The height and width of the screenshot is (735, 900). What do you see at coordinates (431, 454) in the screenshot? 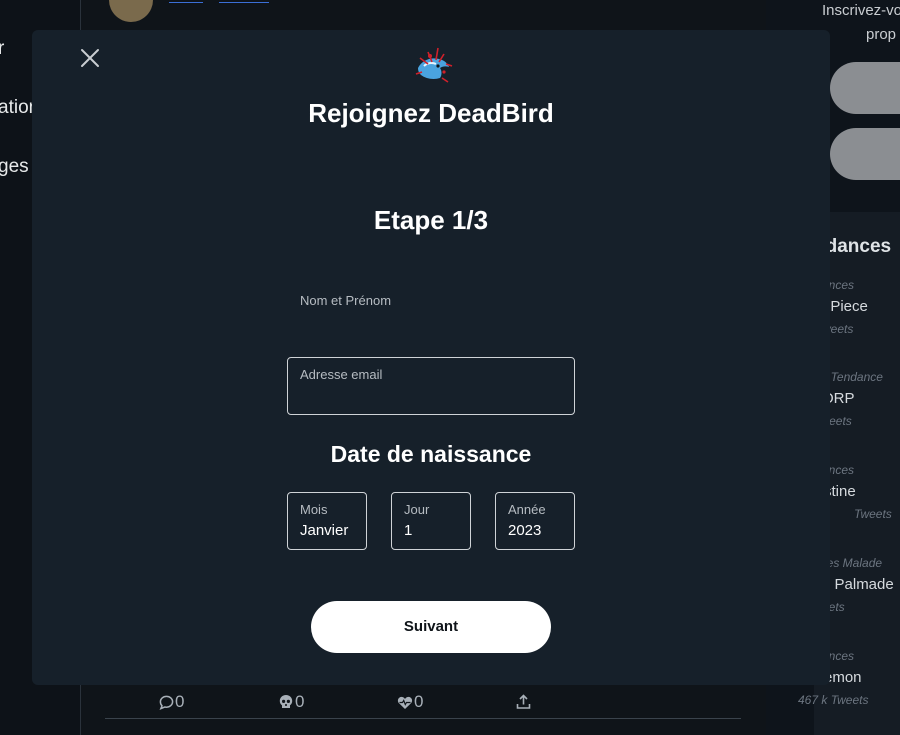
I see `birthdate-title: Date de naissance` at bounding box center [431, 454].